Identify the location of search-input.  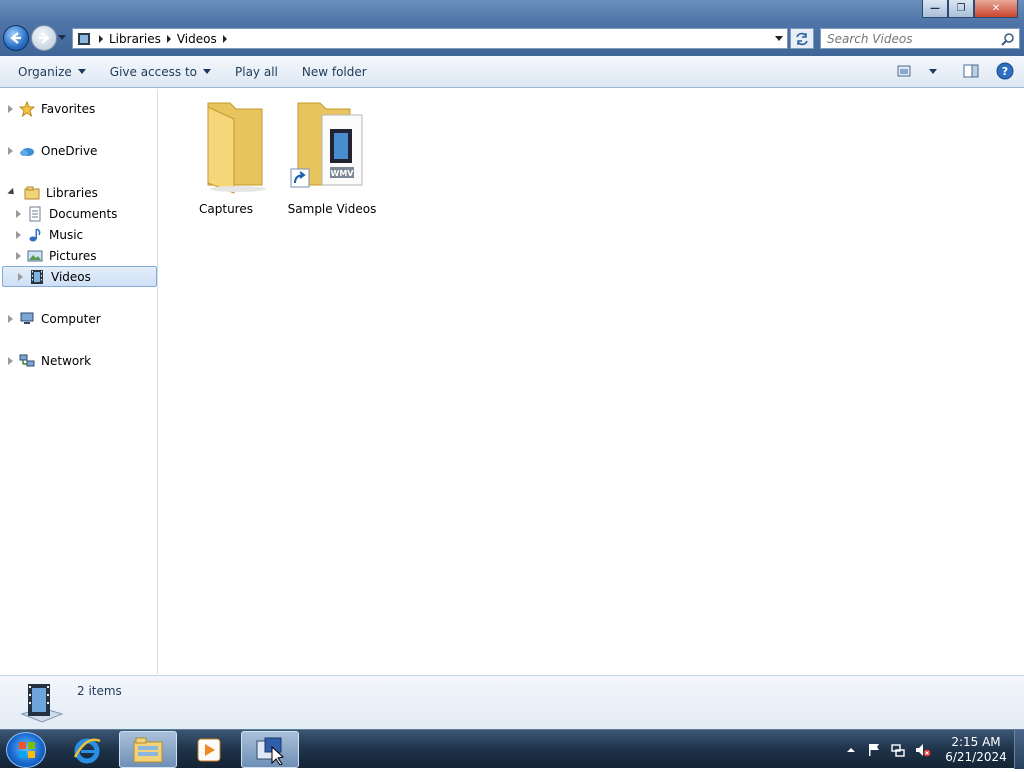
(906, 38).